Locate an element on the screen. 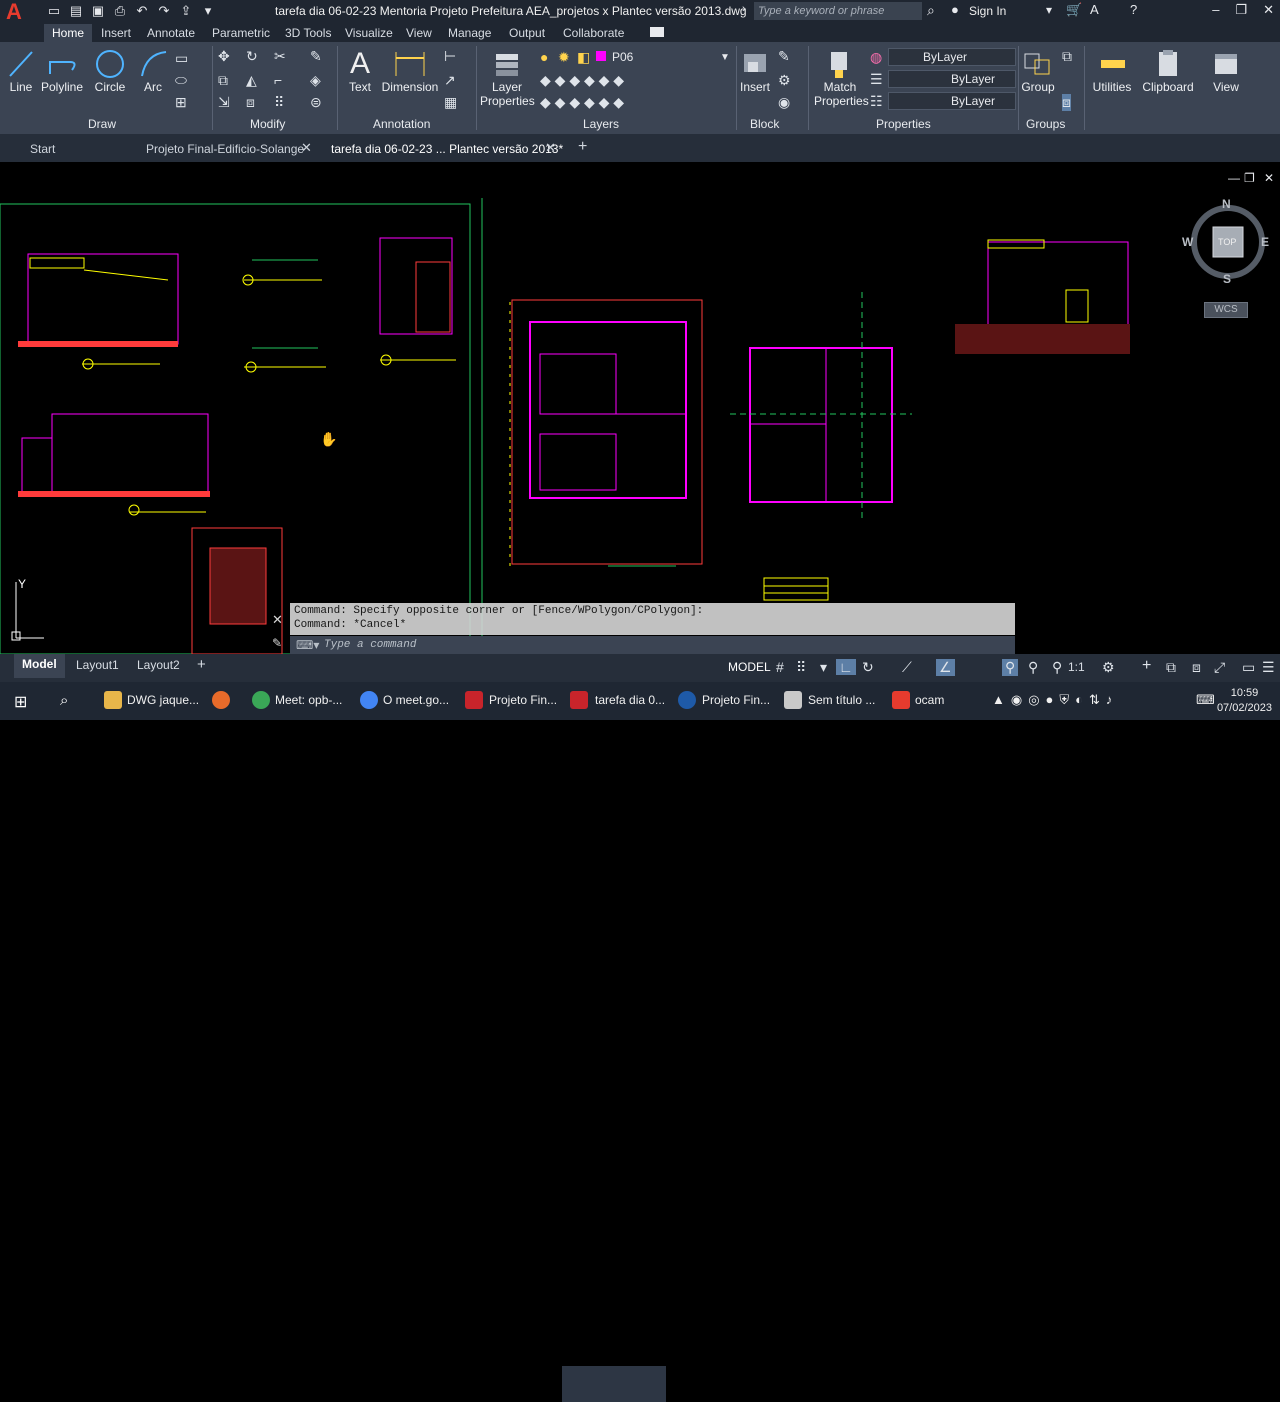 The height and width of the screenshot is (1402, 1280). new-tab-icon: + is located at coordinates (582, 147).